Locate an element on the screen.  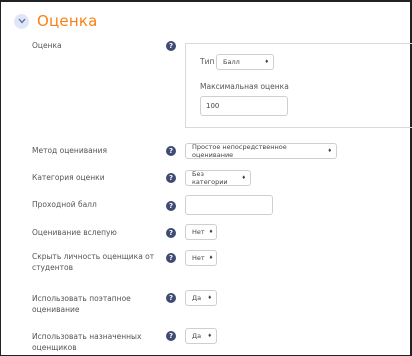
pass-grade-input is located at coordinates (229, 205).